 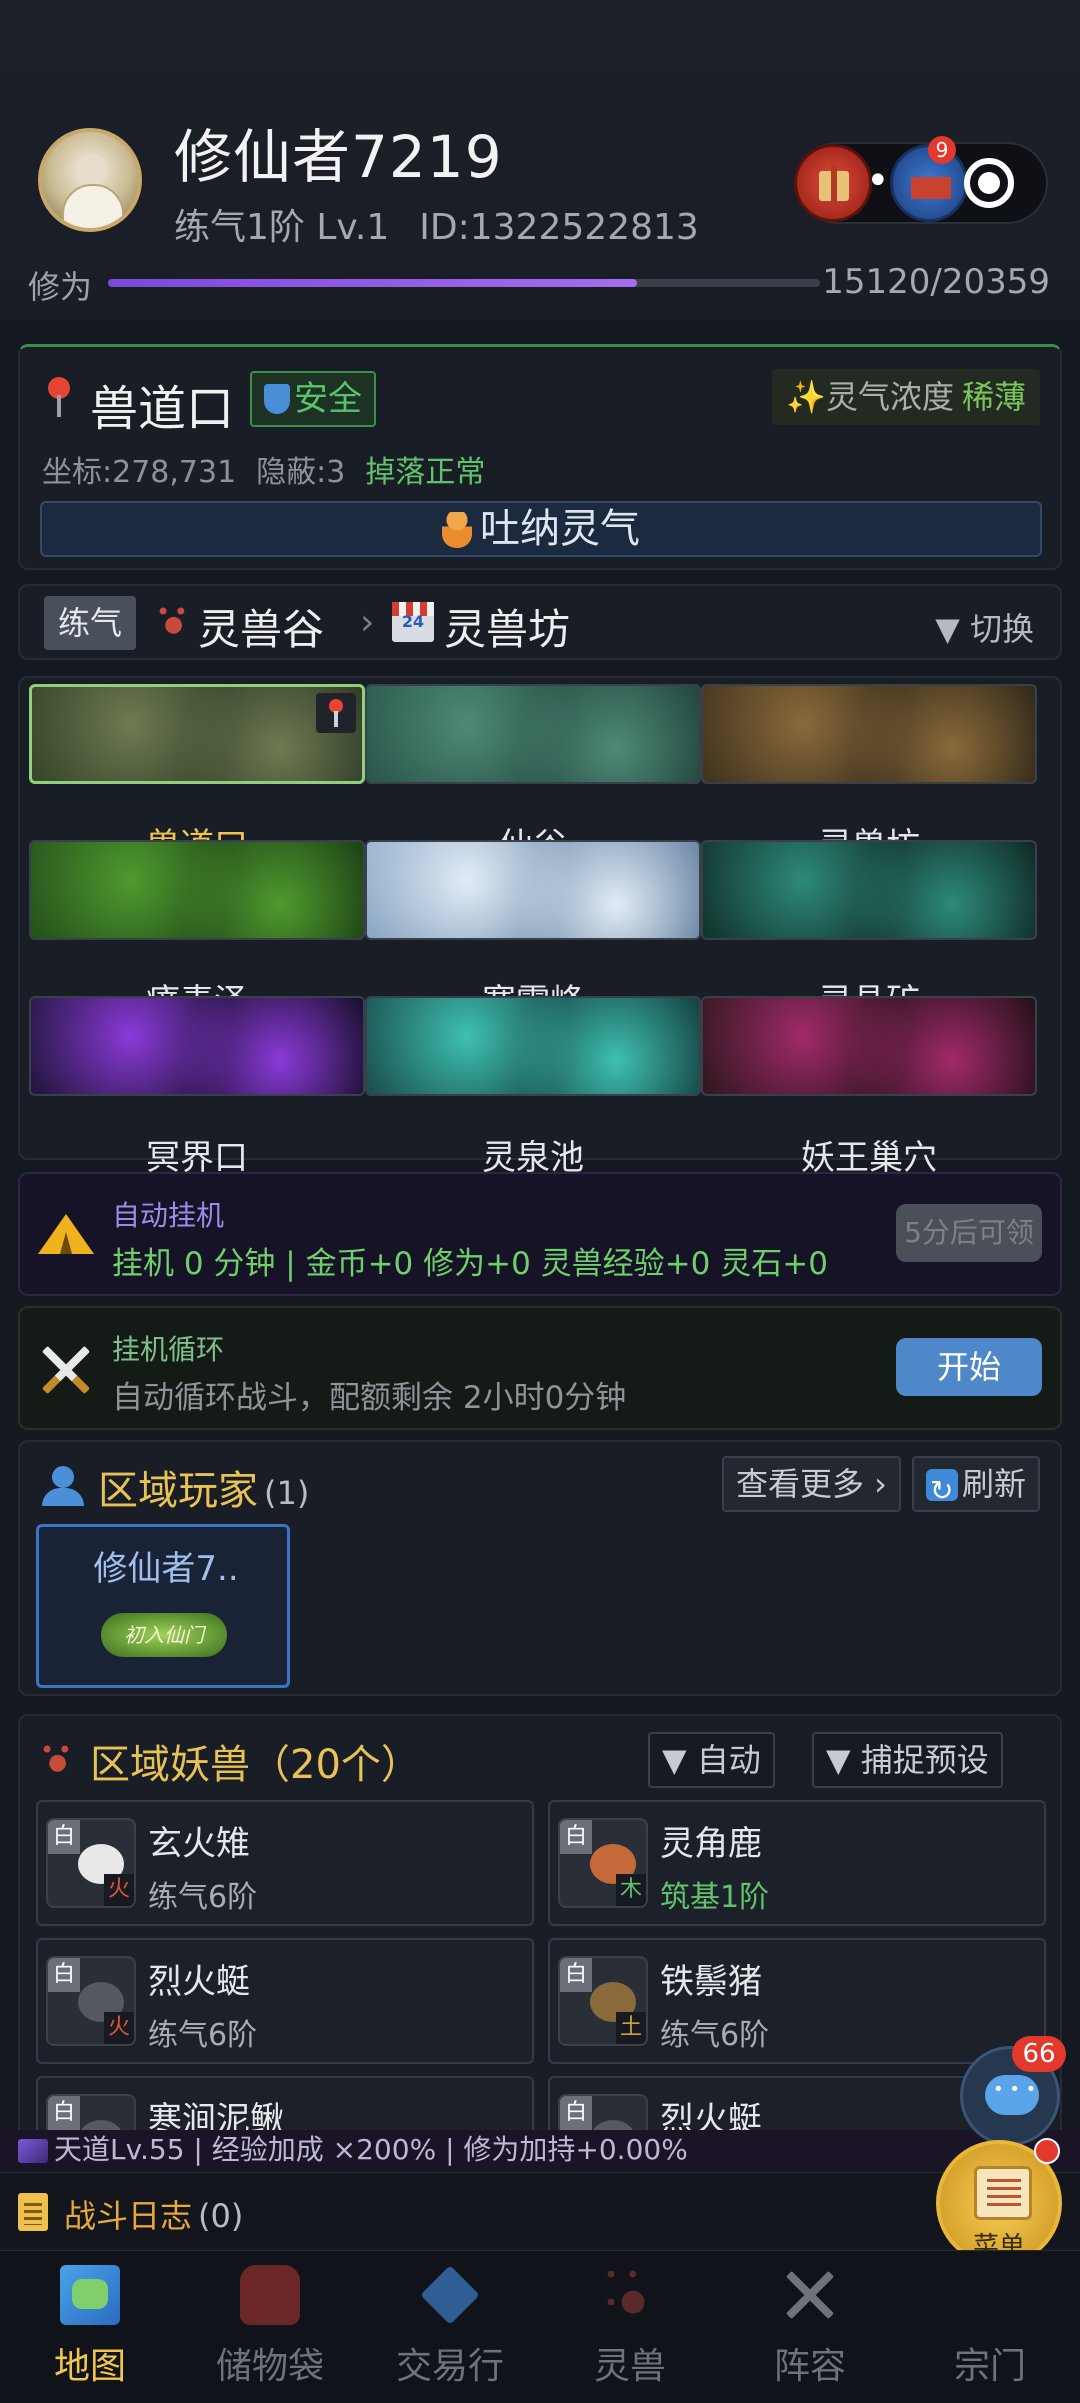 I want to click on aura-density: ✨灵气浓度 稀薄, so click(x=906, y=397).